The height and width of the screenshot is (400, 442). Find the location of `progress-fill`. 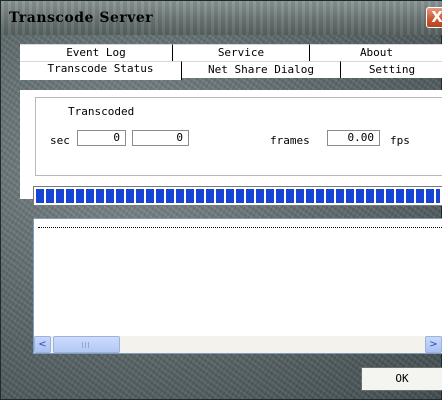

progress-fill is located at coordinates (238, 196).